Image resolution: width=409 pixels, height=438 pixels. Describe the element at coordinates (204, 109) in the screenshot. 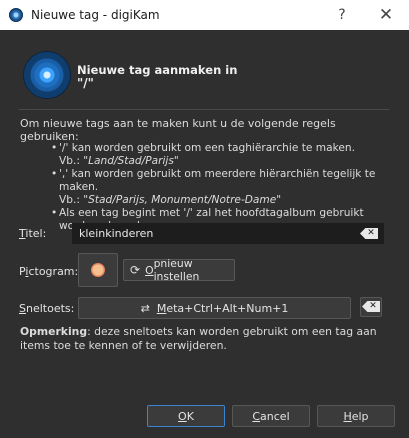

I see `divider` at that location.